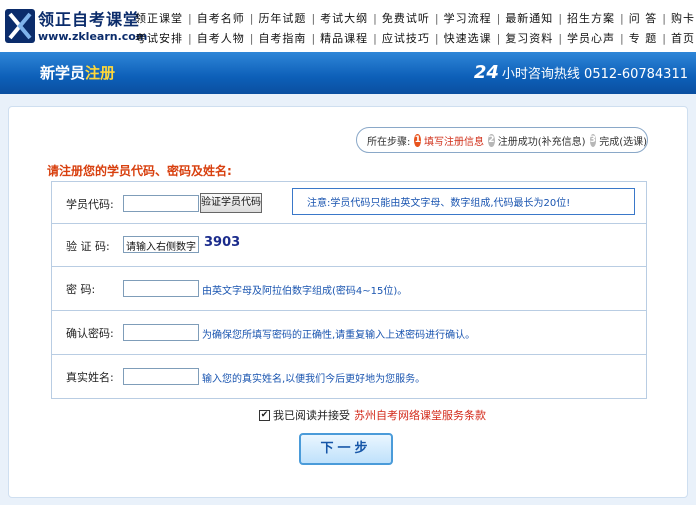  Describe the element at coordinates (159, 18) in the screenshot. I see `nav_row1-item: 领正课堂` at that location.